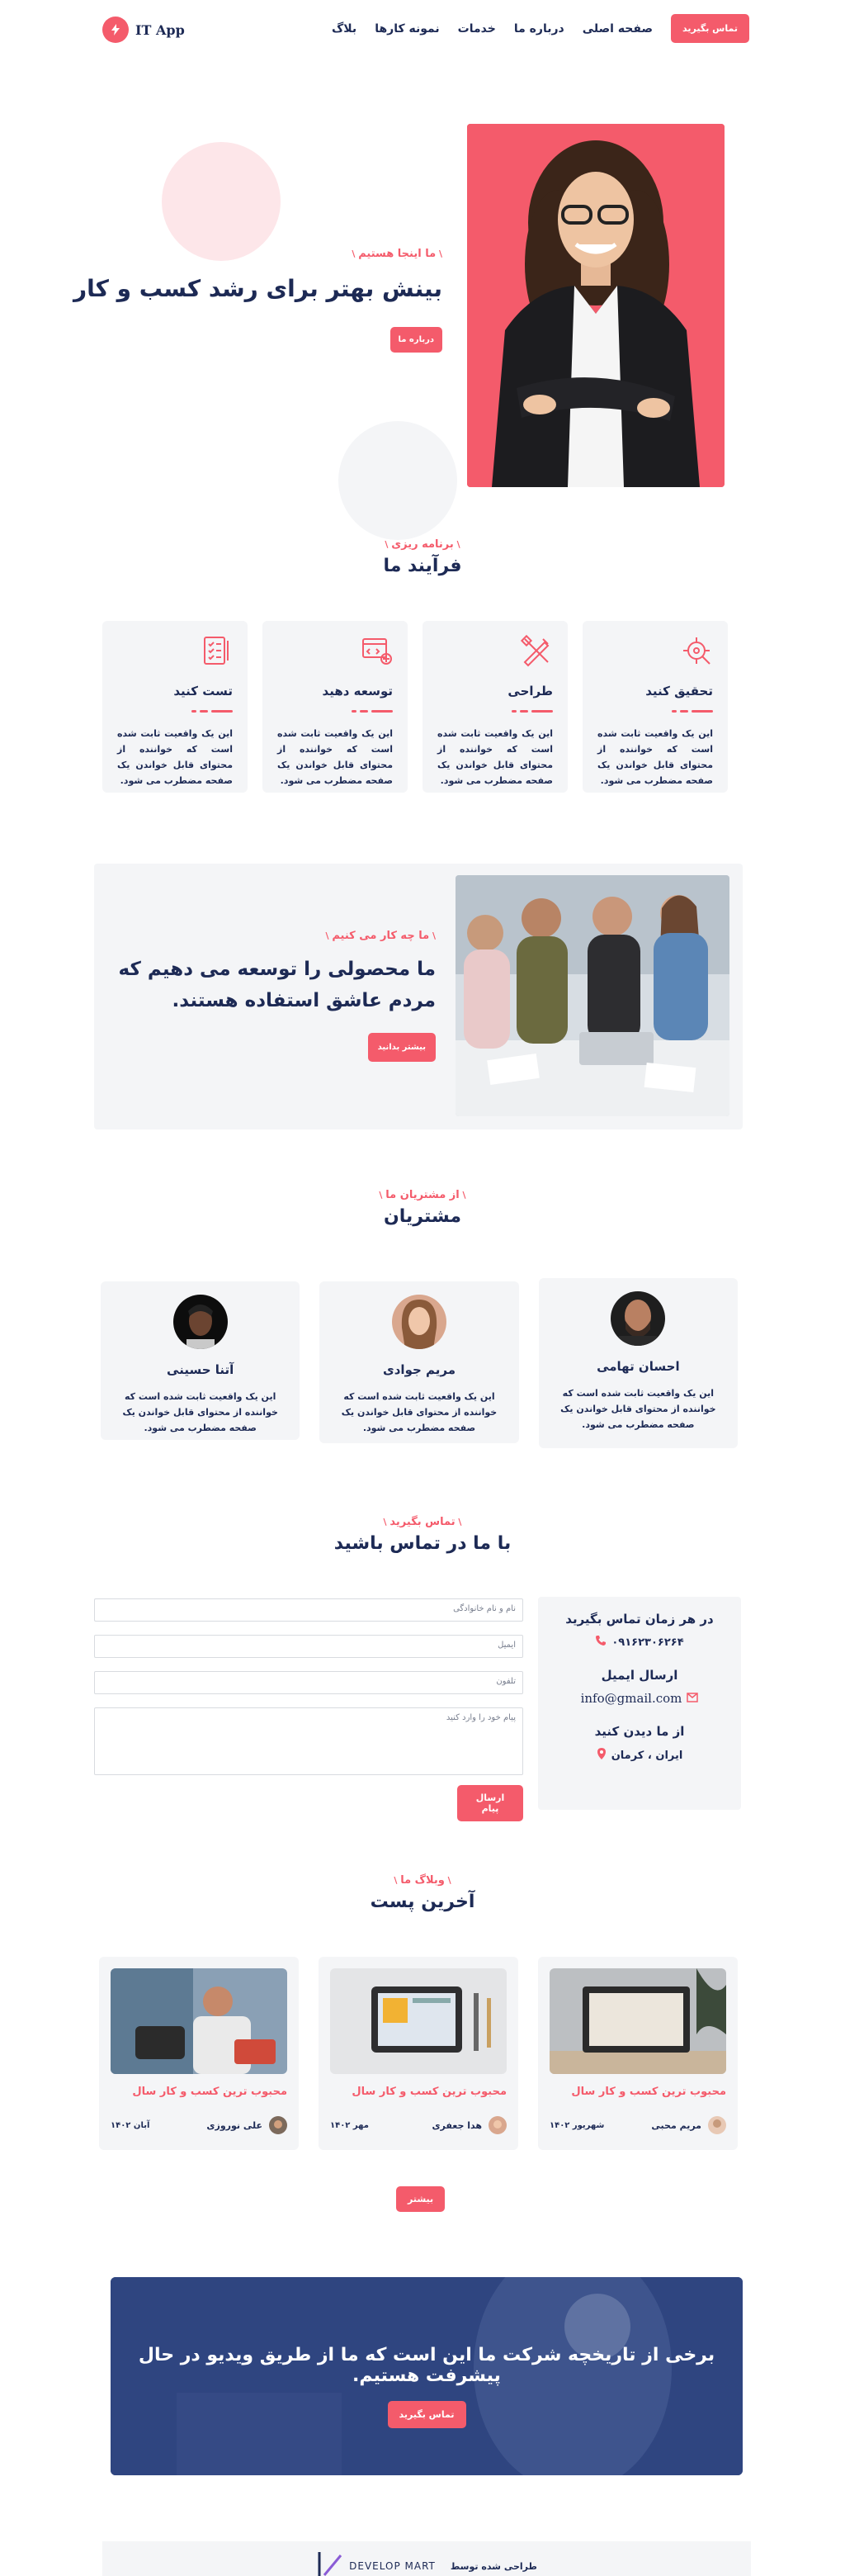 Image resolution: width=845 pixels, height=2576 pixels. What do you see at coordinates (116, 30) in the screenshot?
I see `lightning-icon` at bounding box center [116, 30].